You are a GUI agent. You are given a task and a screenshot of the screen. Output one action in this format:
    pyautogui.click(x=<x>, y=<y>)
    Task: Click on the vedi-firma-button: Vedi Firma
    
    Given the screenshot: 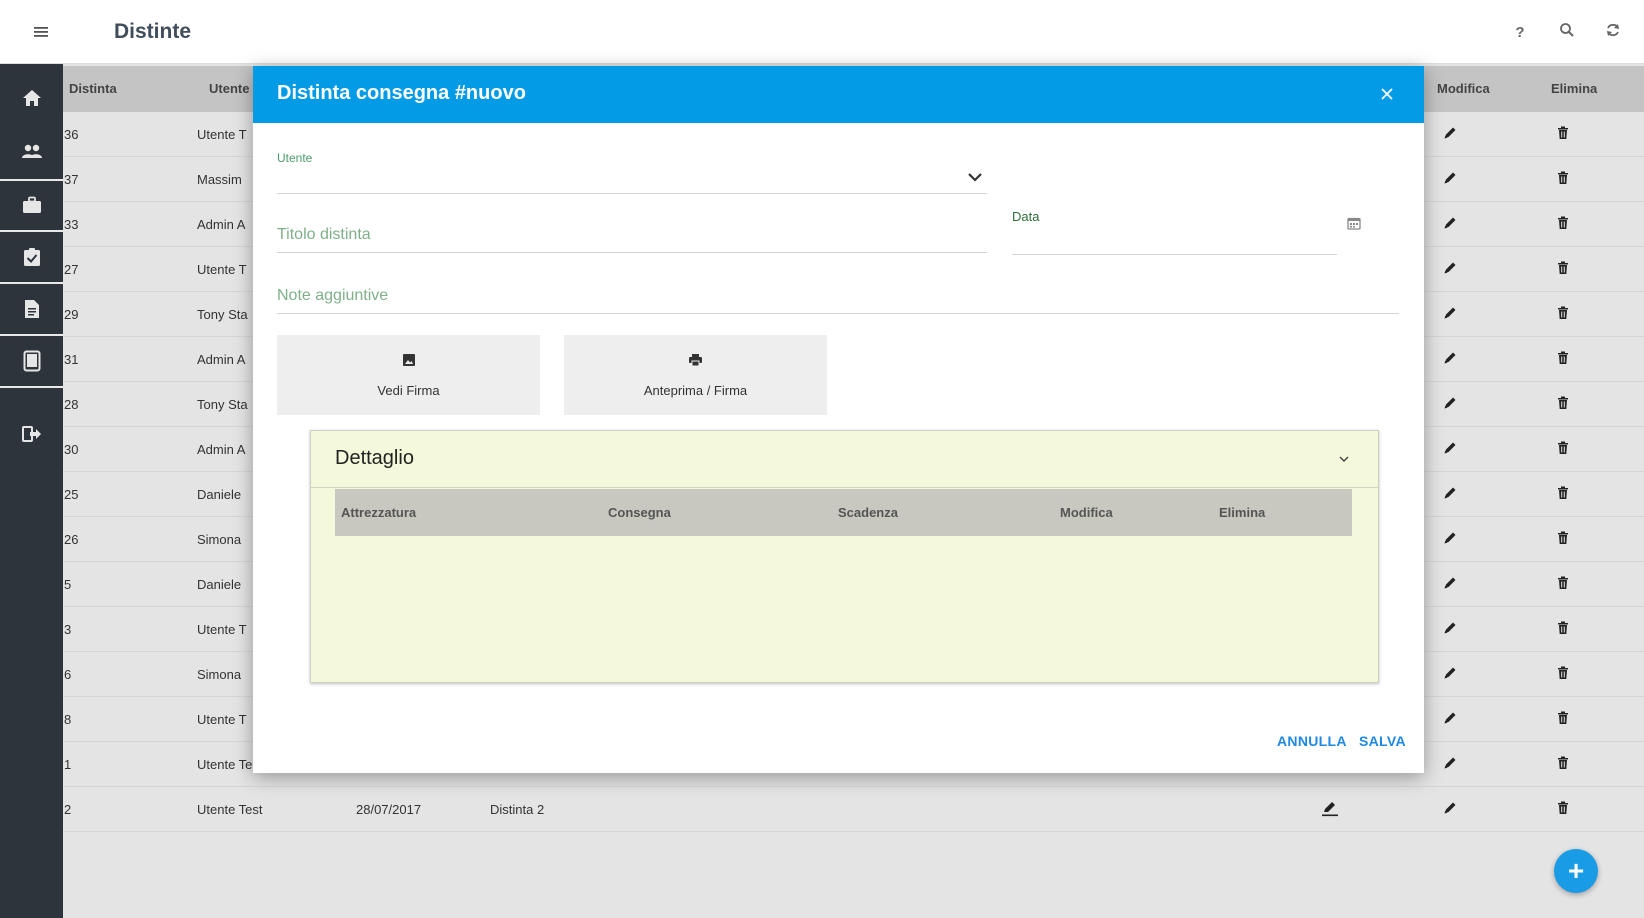 What is the action you would take?
    pyautogui.click(x=408, y=375)
    